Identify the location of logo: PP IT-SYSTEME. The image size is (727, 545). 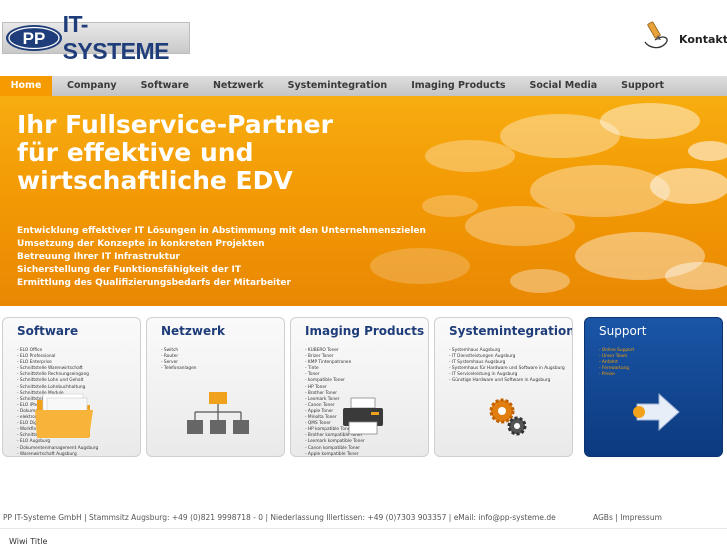
(96, 37).